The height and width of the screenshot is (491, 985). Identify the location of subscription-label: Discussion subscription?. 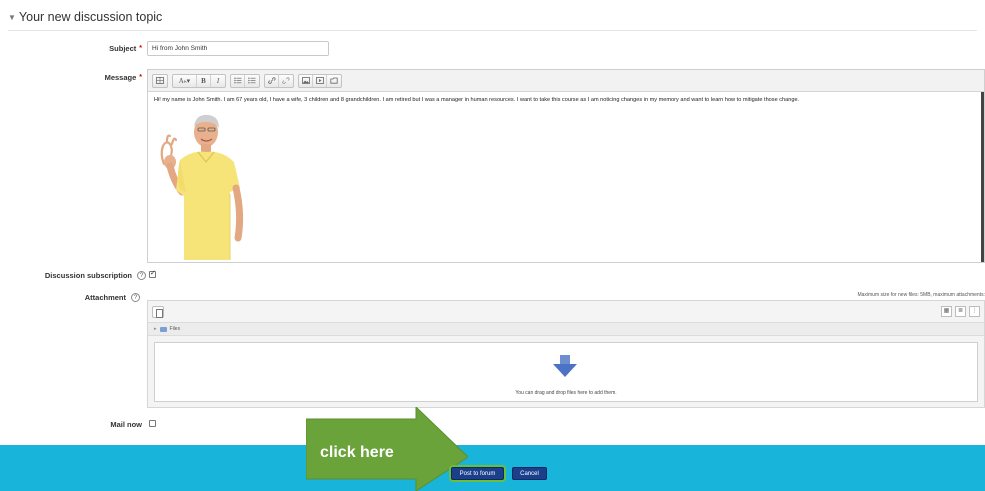
(83, 275).